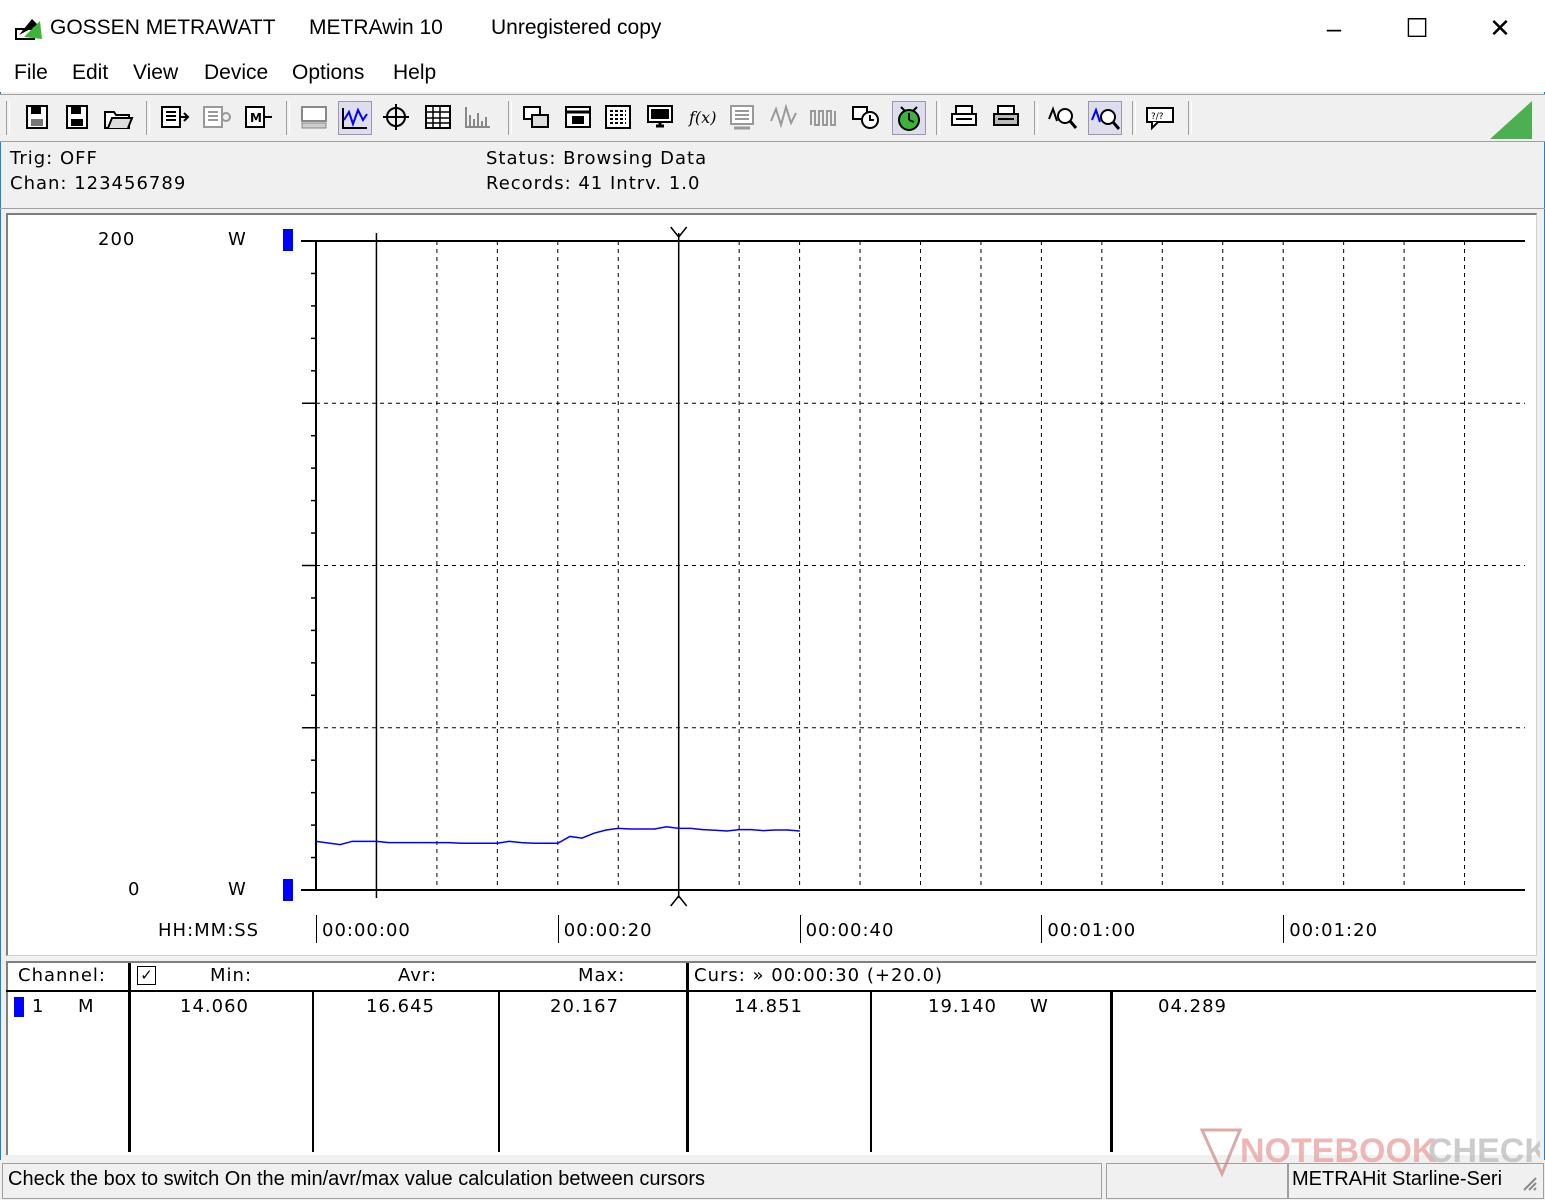 This screenshot has height=1200, width=1545. What do you see at coordinates (366, 930) in the screenshot?
I see `x-tick-label: 00:00:00` at bounding box center [366, 930].